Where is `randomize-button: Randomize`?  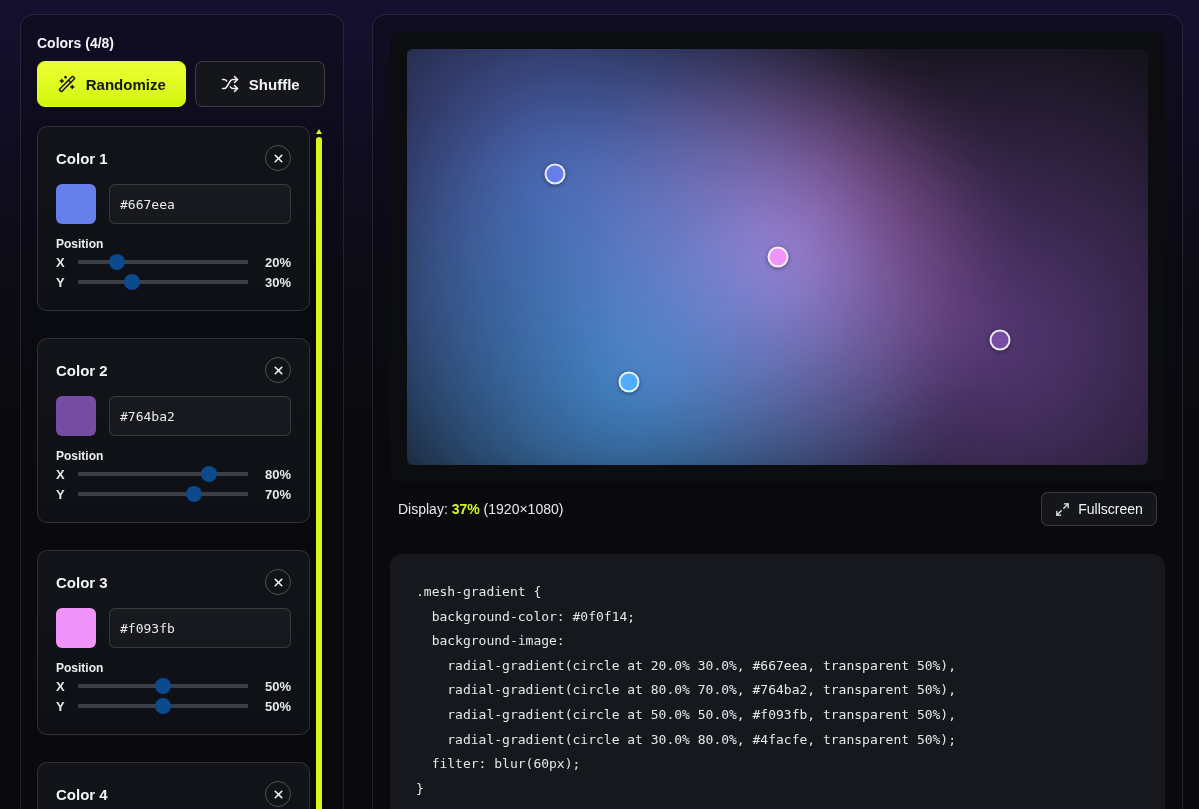
randomize-button: Randomize is located at coordinates (112, 84).